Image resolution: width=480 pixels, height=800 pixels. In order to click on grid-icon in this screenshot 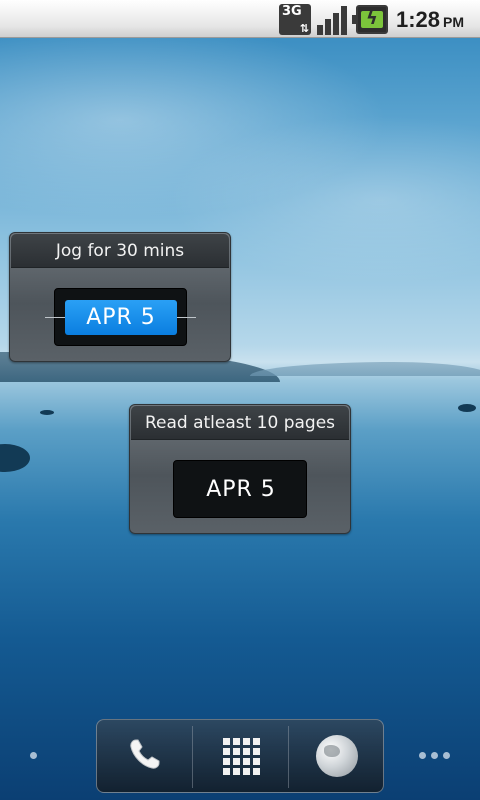, I will do `click(241, 756)`.